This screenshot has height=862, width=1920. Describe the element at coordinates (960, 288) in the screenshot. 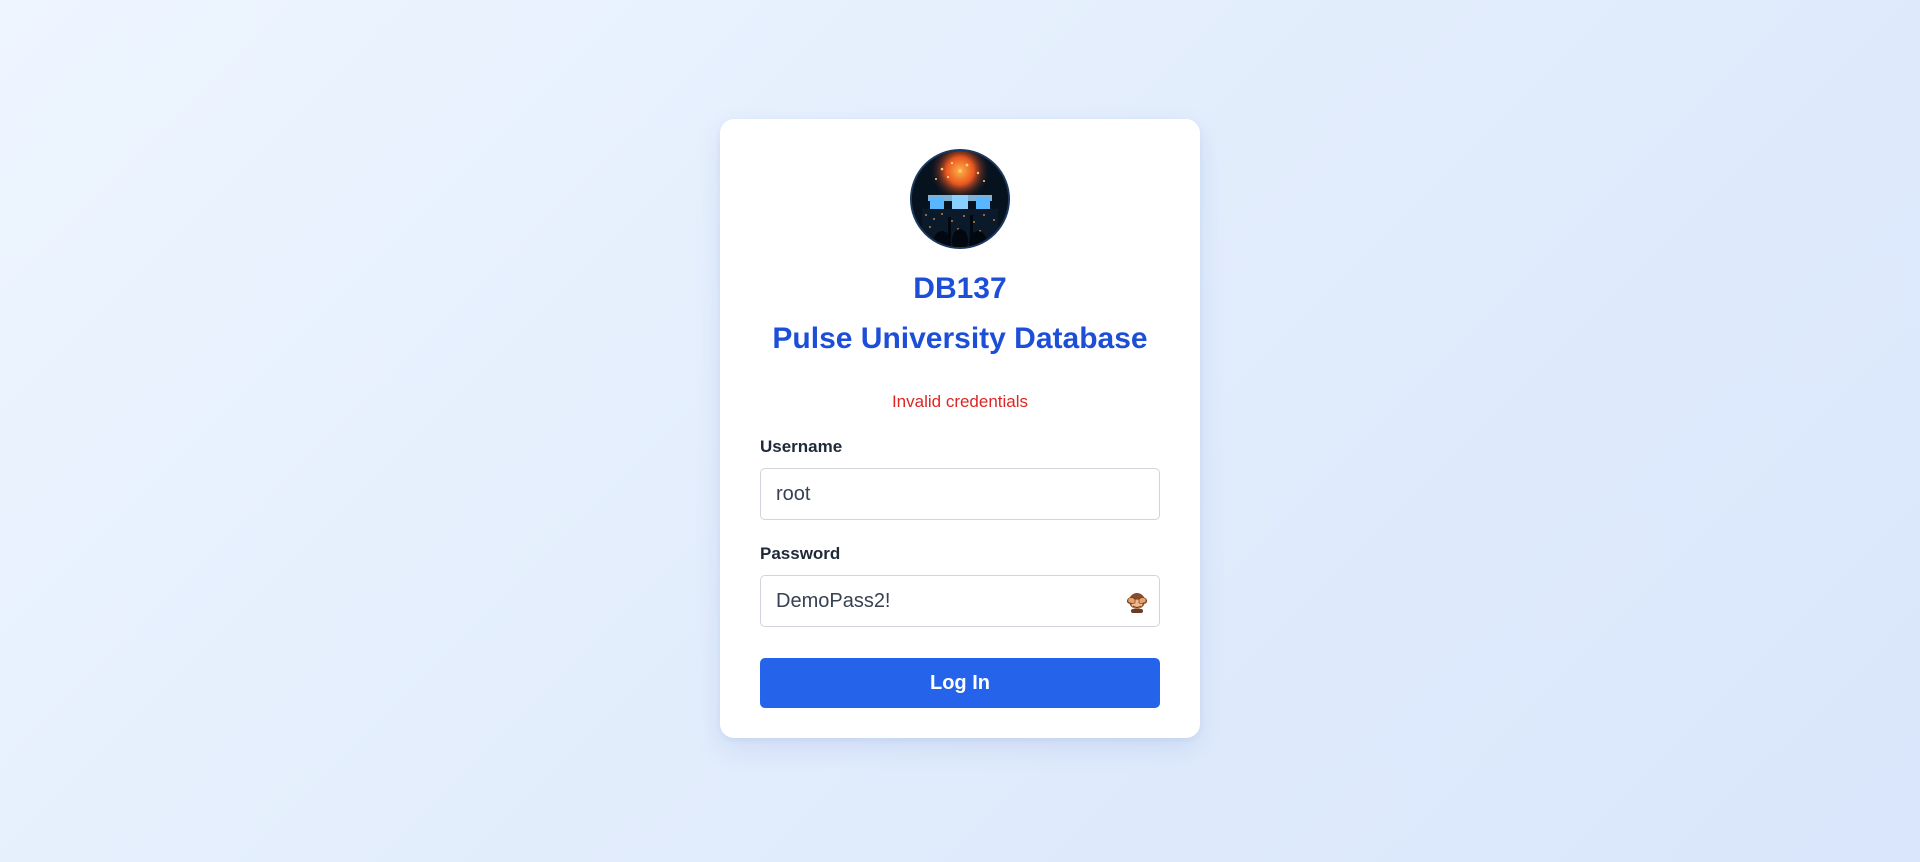

I see `app-code-title: DB137` at that location.